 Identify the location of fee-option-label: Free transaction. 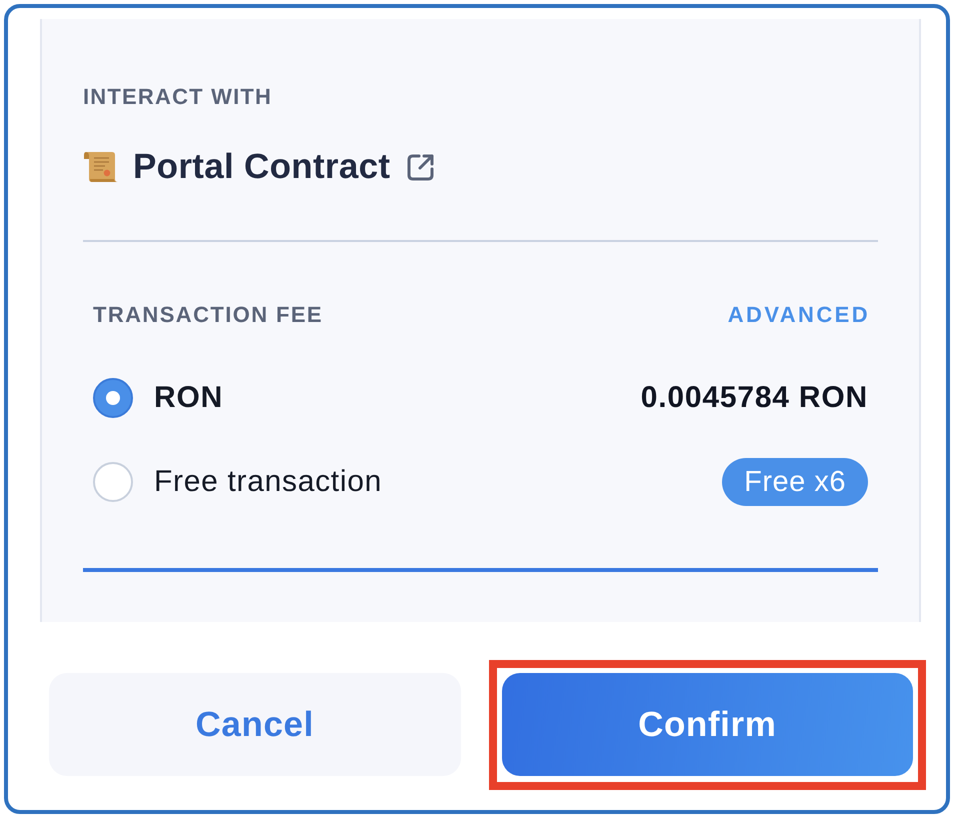
(268, 482).